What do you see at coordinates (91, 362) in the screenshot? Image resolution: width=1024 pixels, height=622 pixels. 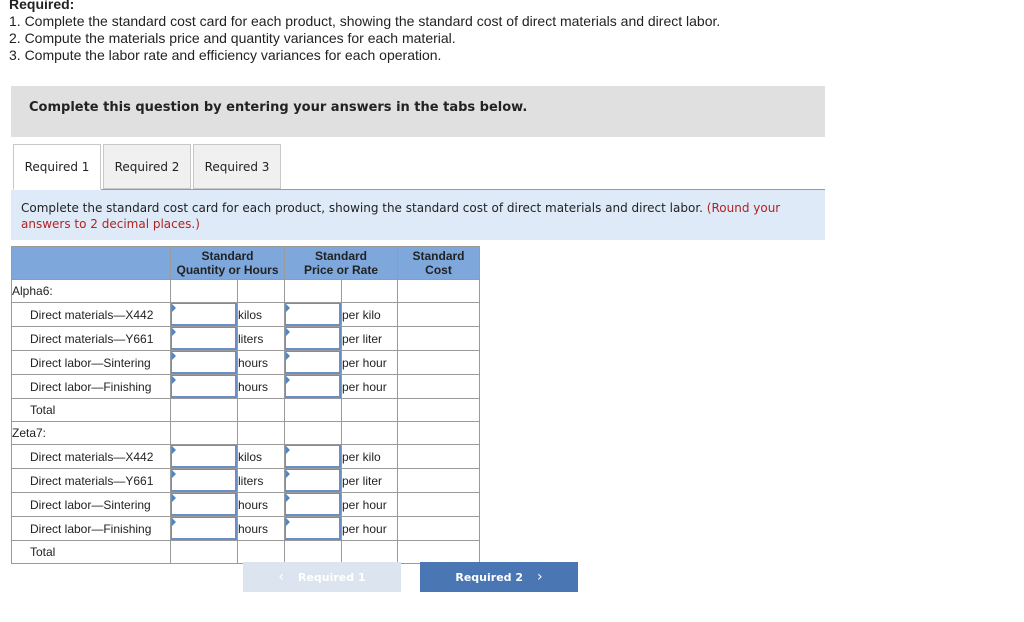 I see `row-label: Direct labor—Sintering` at bounding box center [91, 362].